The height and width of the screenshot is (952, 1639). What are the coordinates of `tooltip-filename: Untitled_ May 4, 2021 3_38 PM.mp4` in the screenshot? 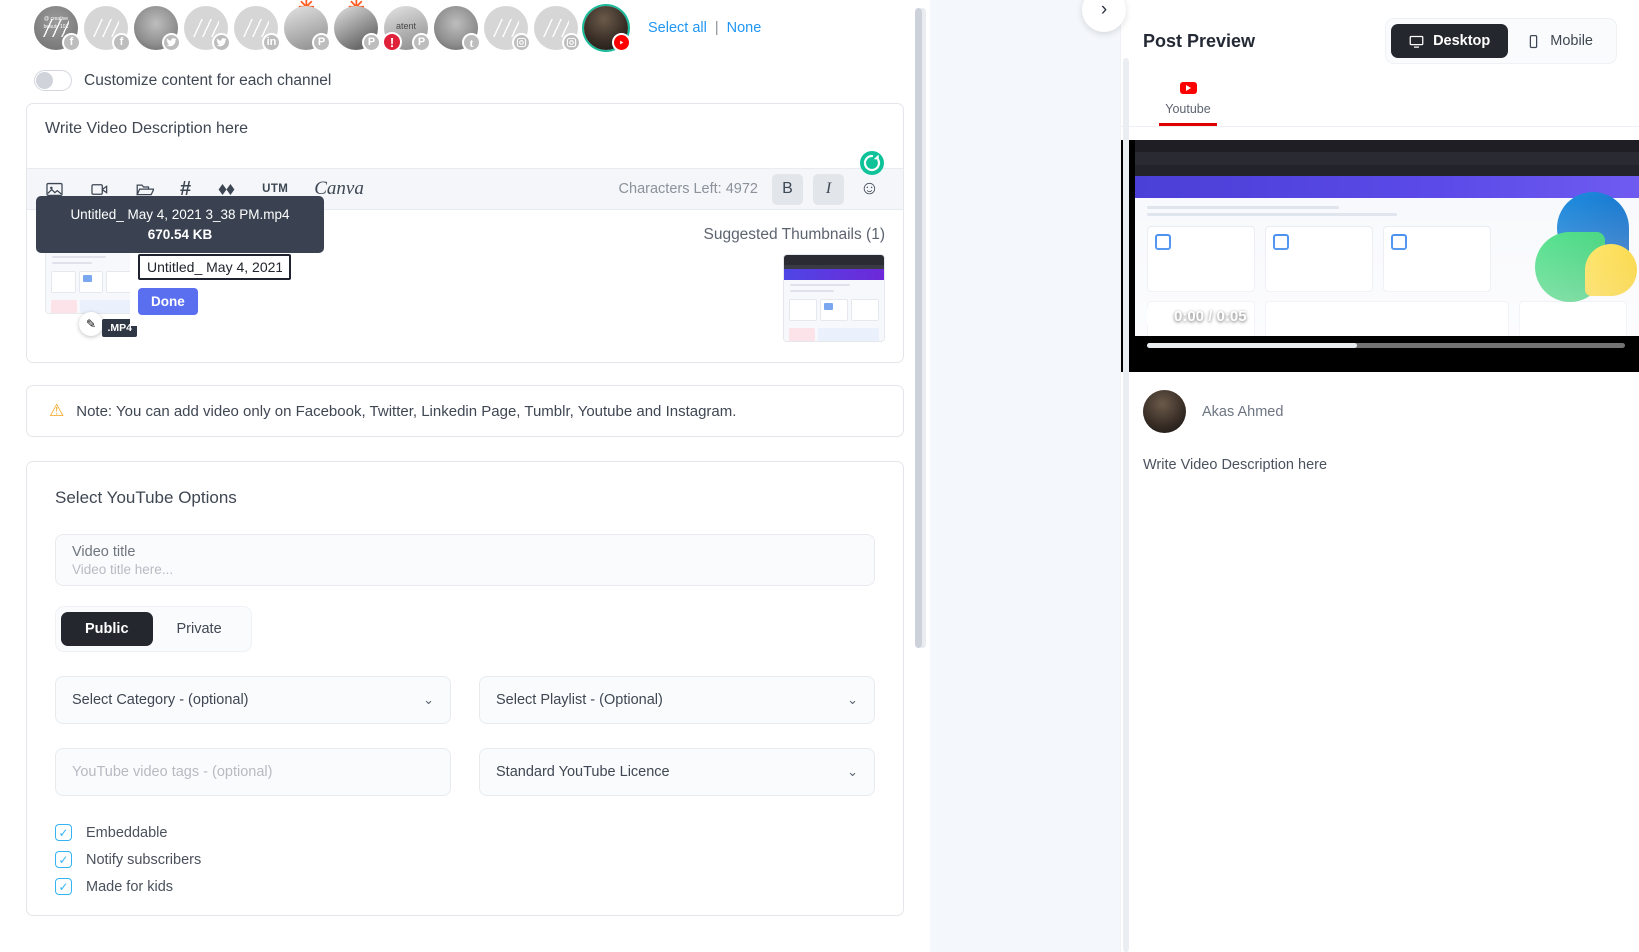 It's located at (180, 214).